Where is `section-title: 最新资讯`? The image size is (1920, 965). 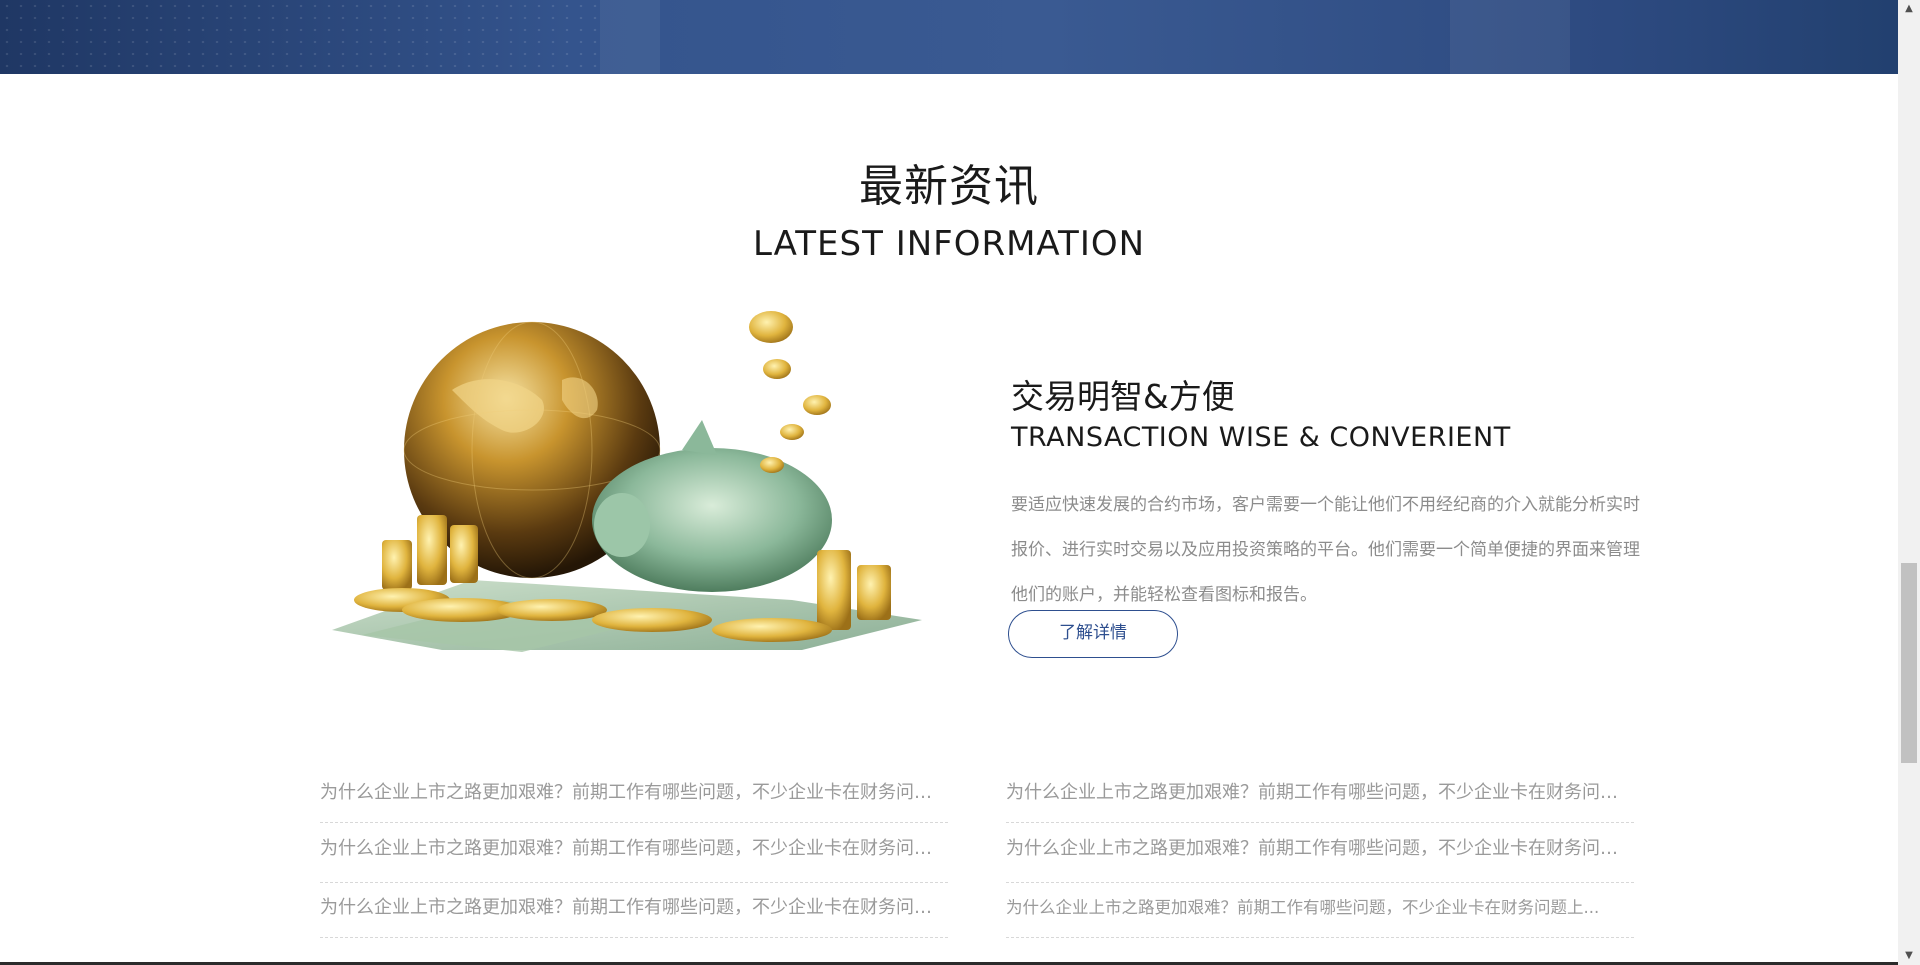 section-title: 最新资讯 is located at coordinates (949, 186).